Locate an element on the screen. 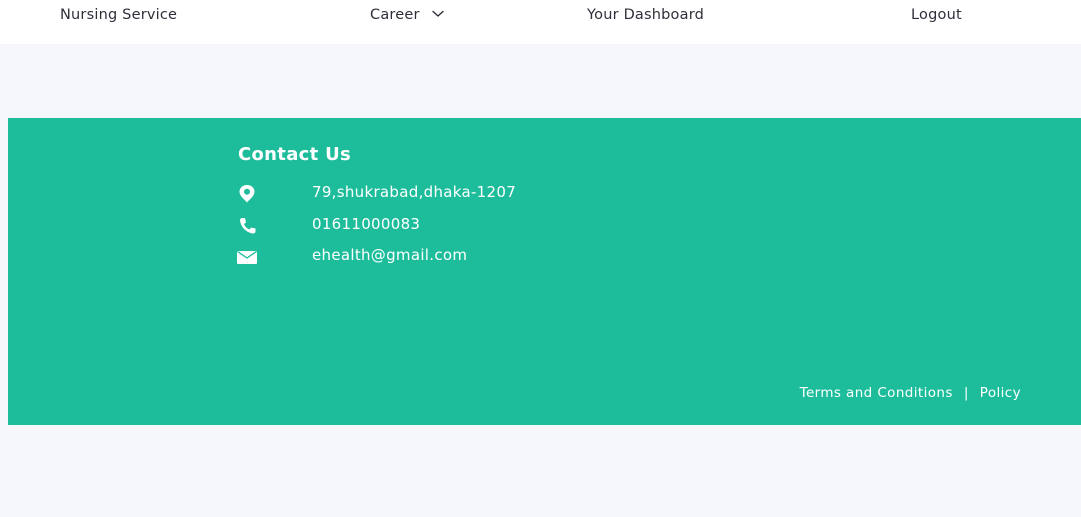 This screenshot has width=1081, height=517. contact-us-heading: Contact Us is located at coordinates (295, 154).